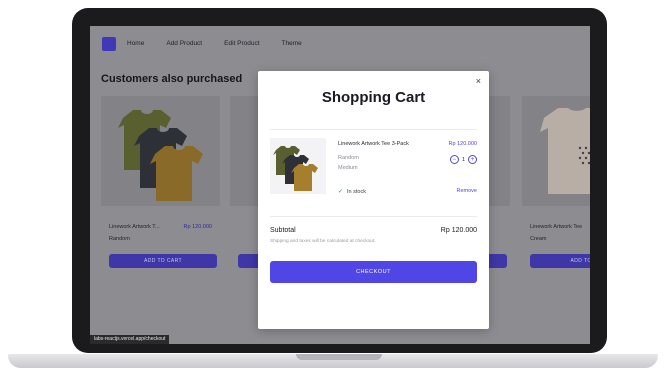  Describe the element at coordinates (184, 43) in the screenshot. I see `nav-add-product: Add Product` at that location.